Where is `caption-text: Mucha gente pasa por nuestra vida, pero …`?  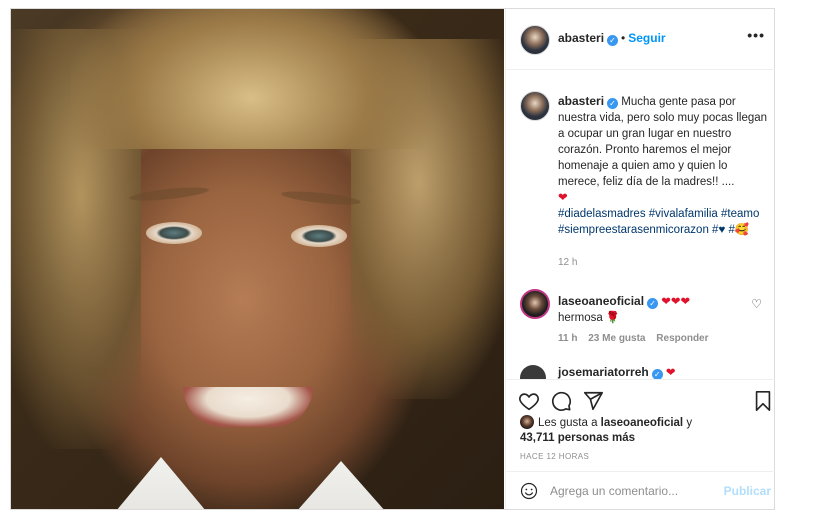 caption-text: Mucha gente pasa por nuestra vida, pero … is located at coordinates (663, 142).